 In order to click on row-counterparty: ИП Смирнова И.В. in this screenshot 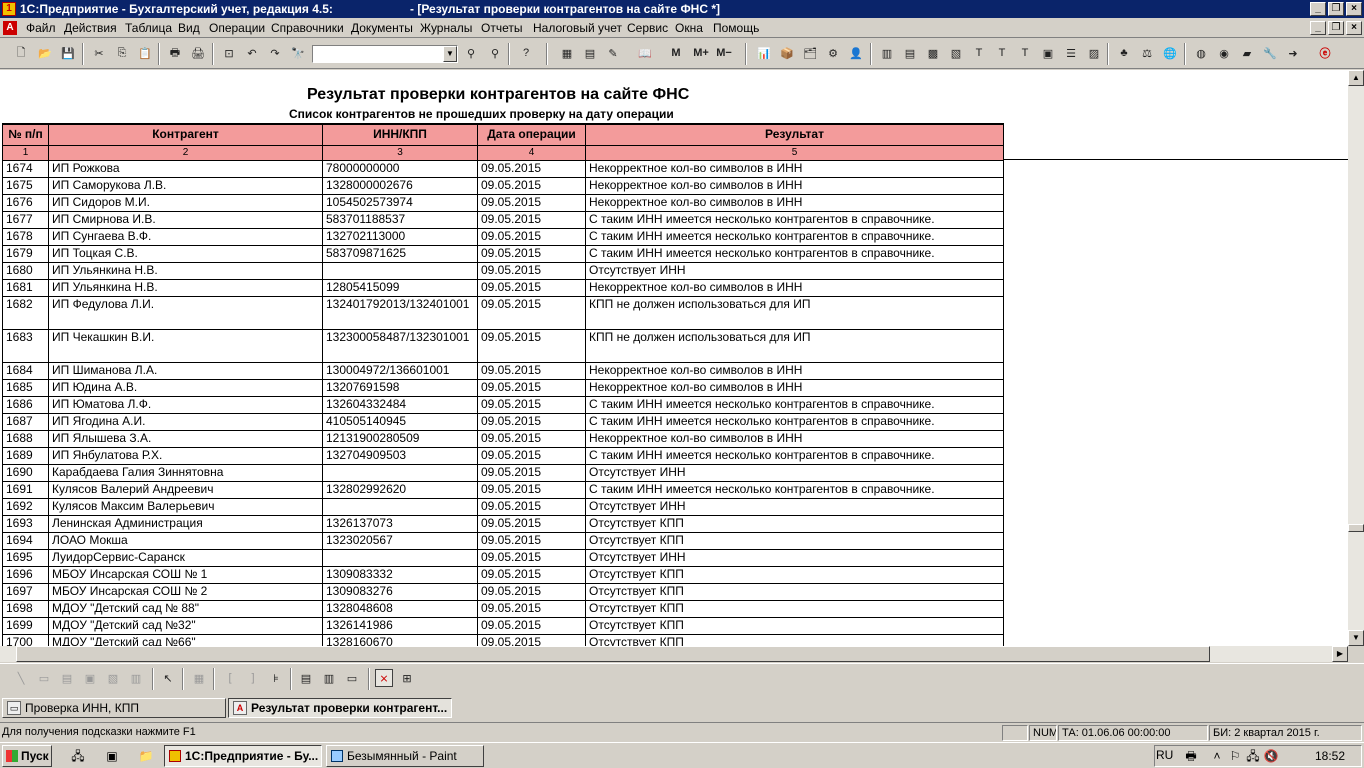, I will do `click(185, 219)`.